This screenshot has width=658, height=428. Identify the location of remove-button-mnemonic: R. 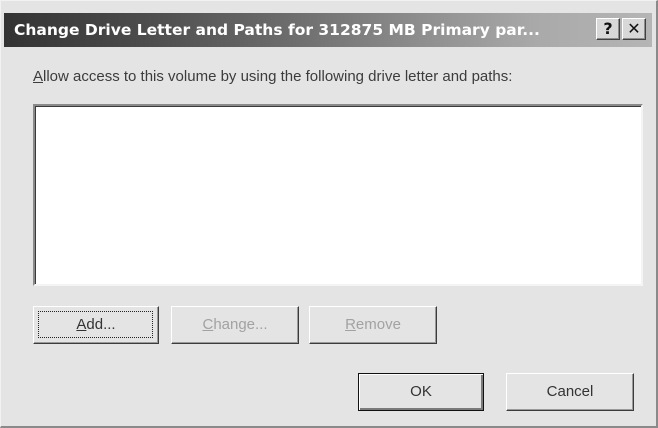
(350, 324).